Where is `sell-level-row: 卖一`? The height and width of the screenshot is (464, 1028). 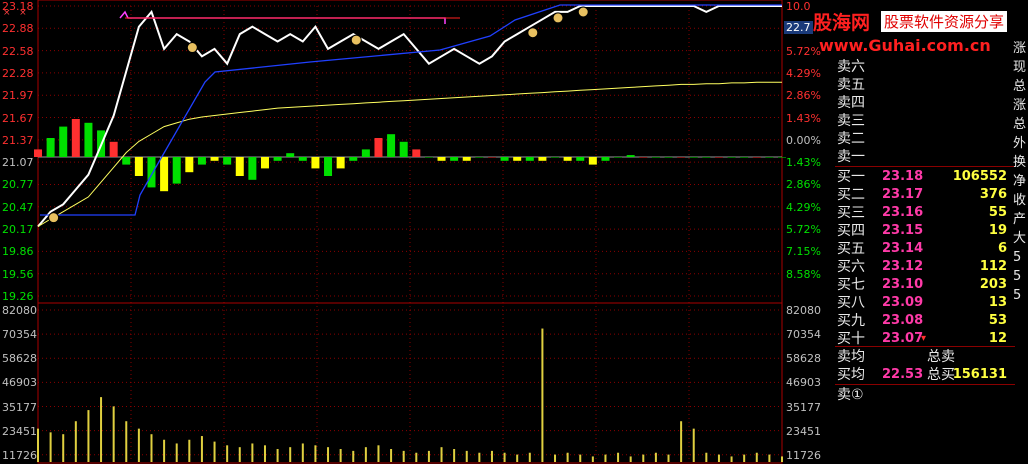
sell-level-row: 卖一 is located at coordinates (925, 157).